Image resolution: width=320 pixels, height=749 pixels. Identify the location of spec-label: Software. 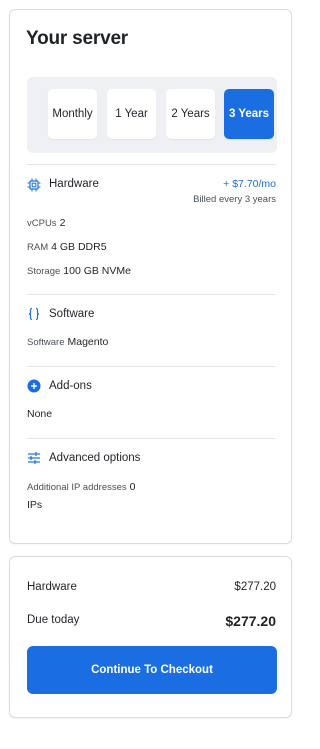
(46, 342).